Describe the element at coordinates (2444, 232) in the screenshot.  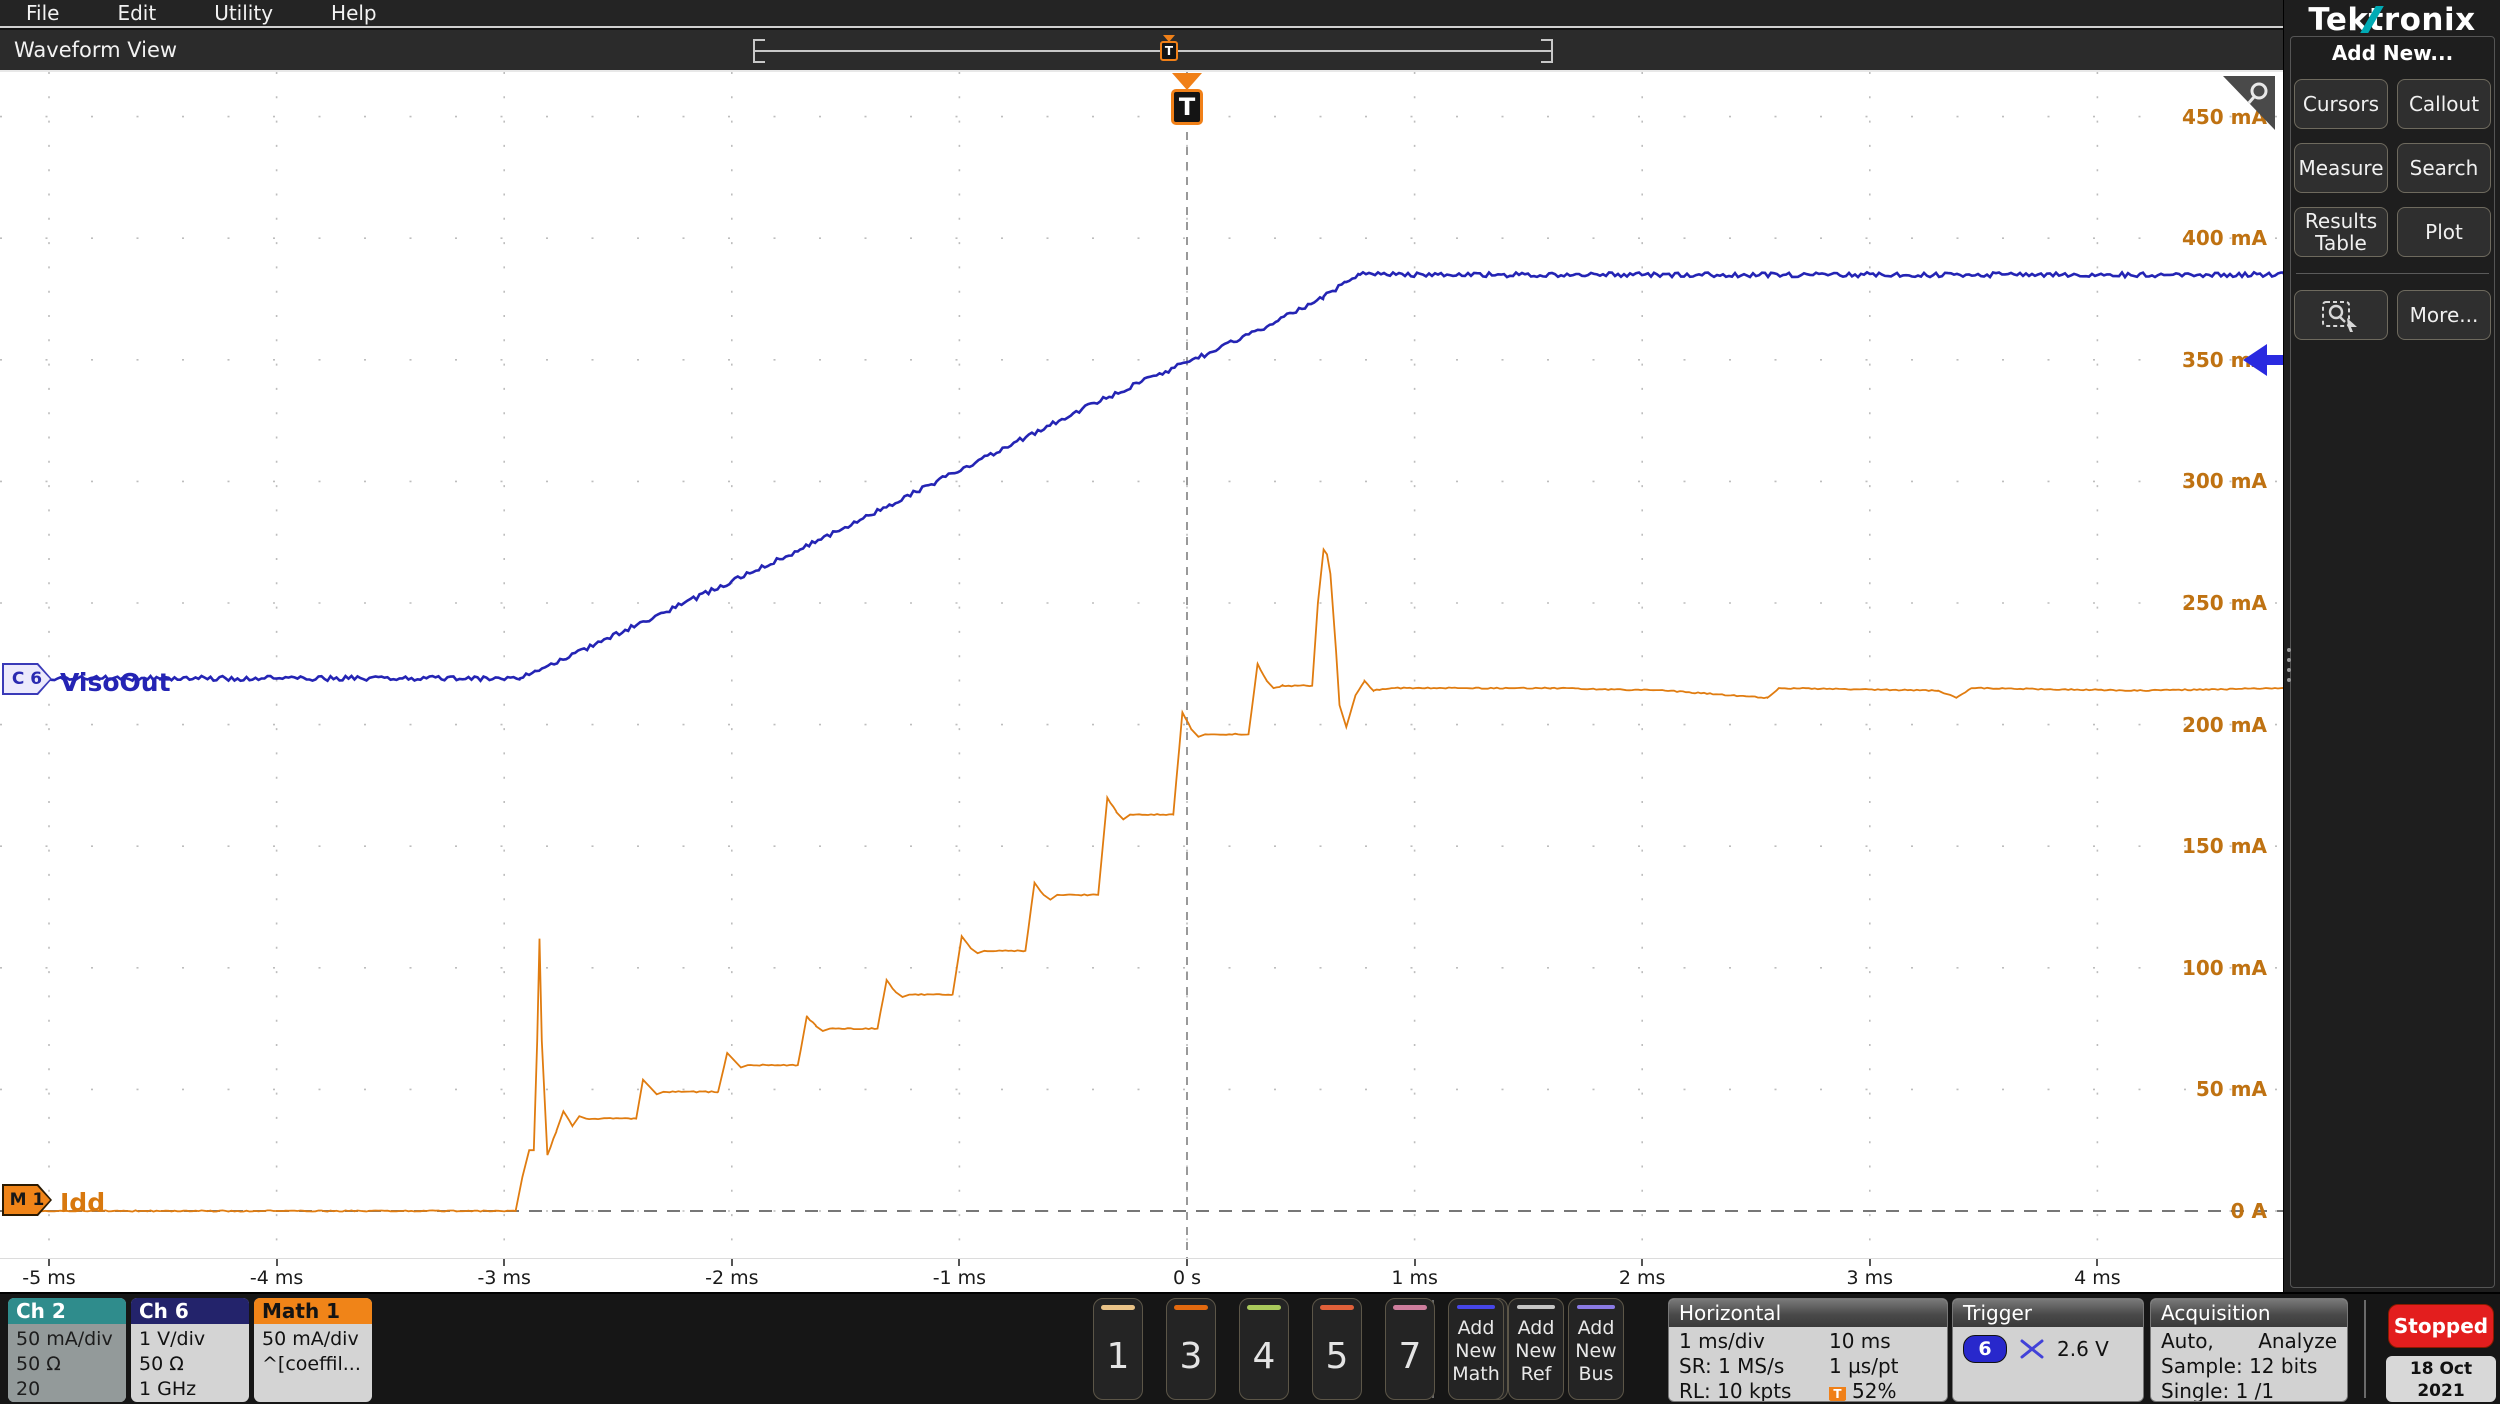
I see `sidebar-button-plot: Plot` at that location.